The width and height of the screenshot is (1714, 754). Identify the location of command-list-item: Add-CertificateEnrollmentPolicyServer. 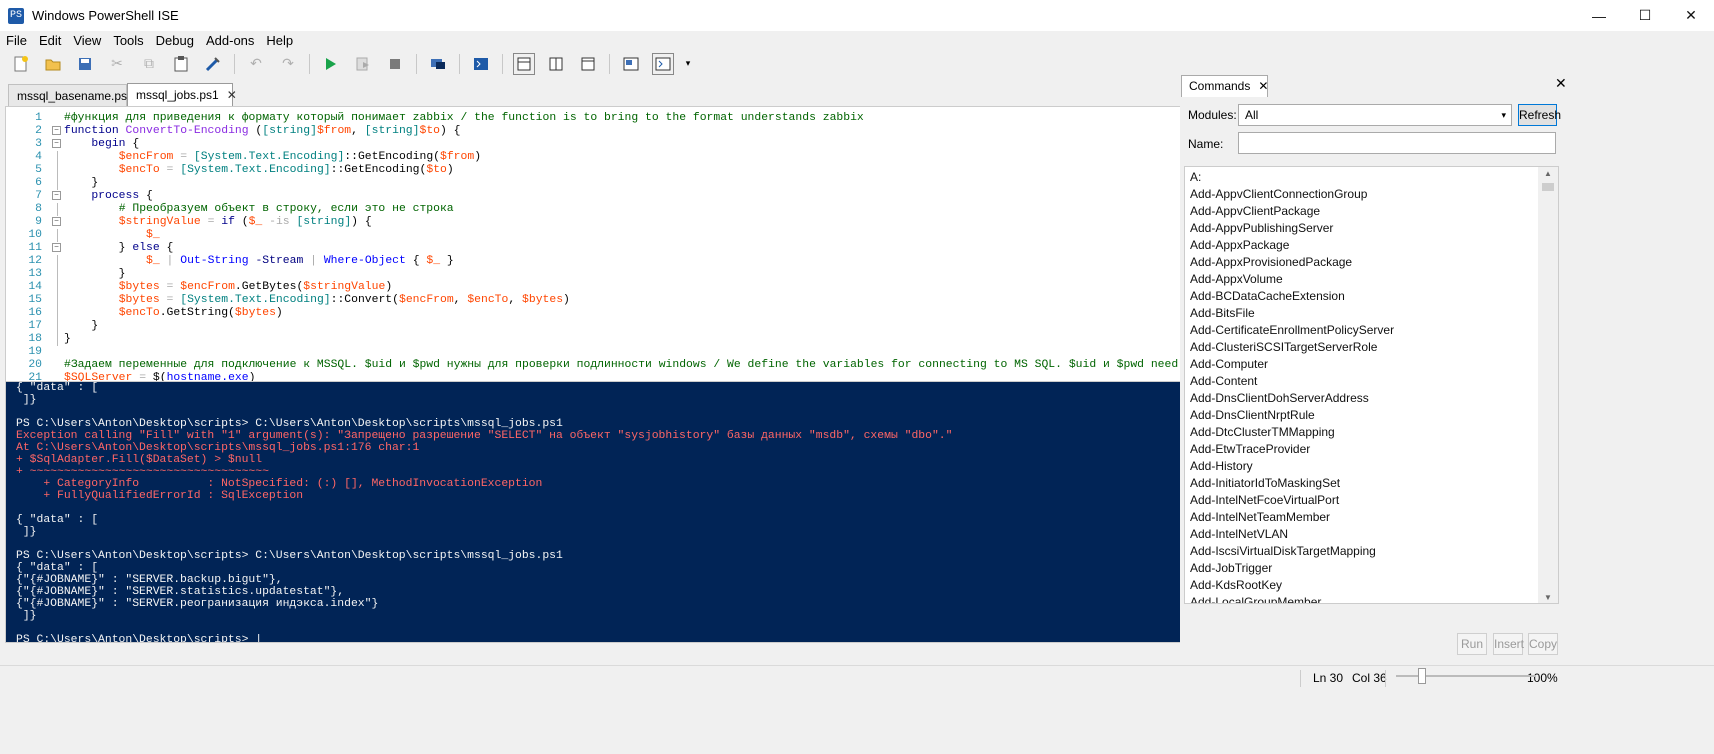
(1365, 330).